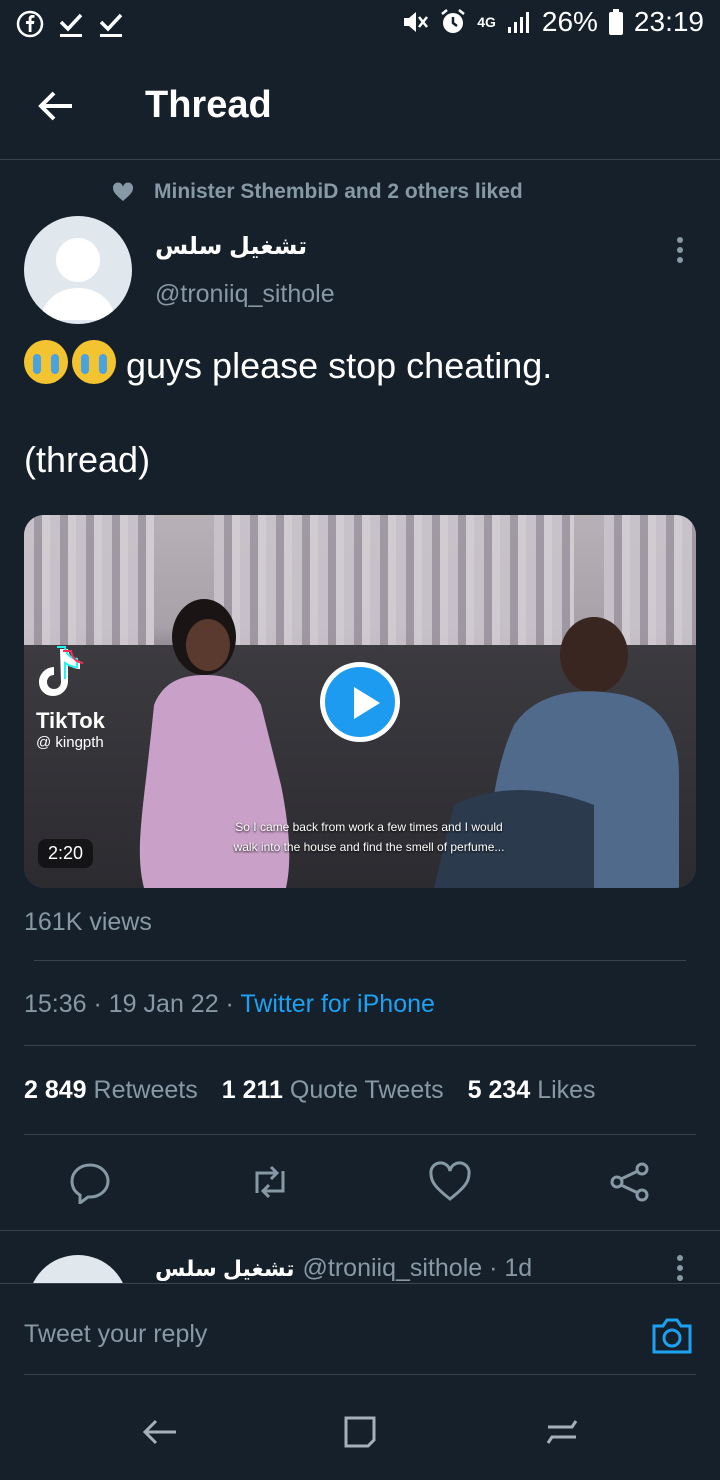 The image size is (720, 1480). What do you see at coordinates (360, 1183) in the screenshot?
I see `tweet-actions` at bounding box center [360, 1183].